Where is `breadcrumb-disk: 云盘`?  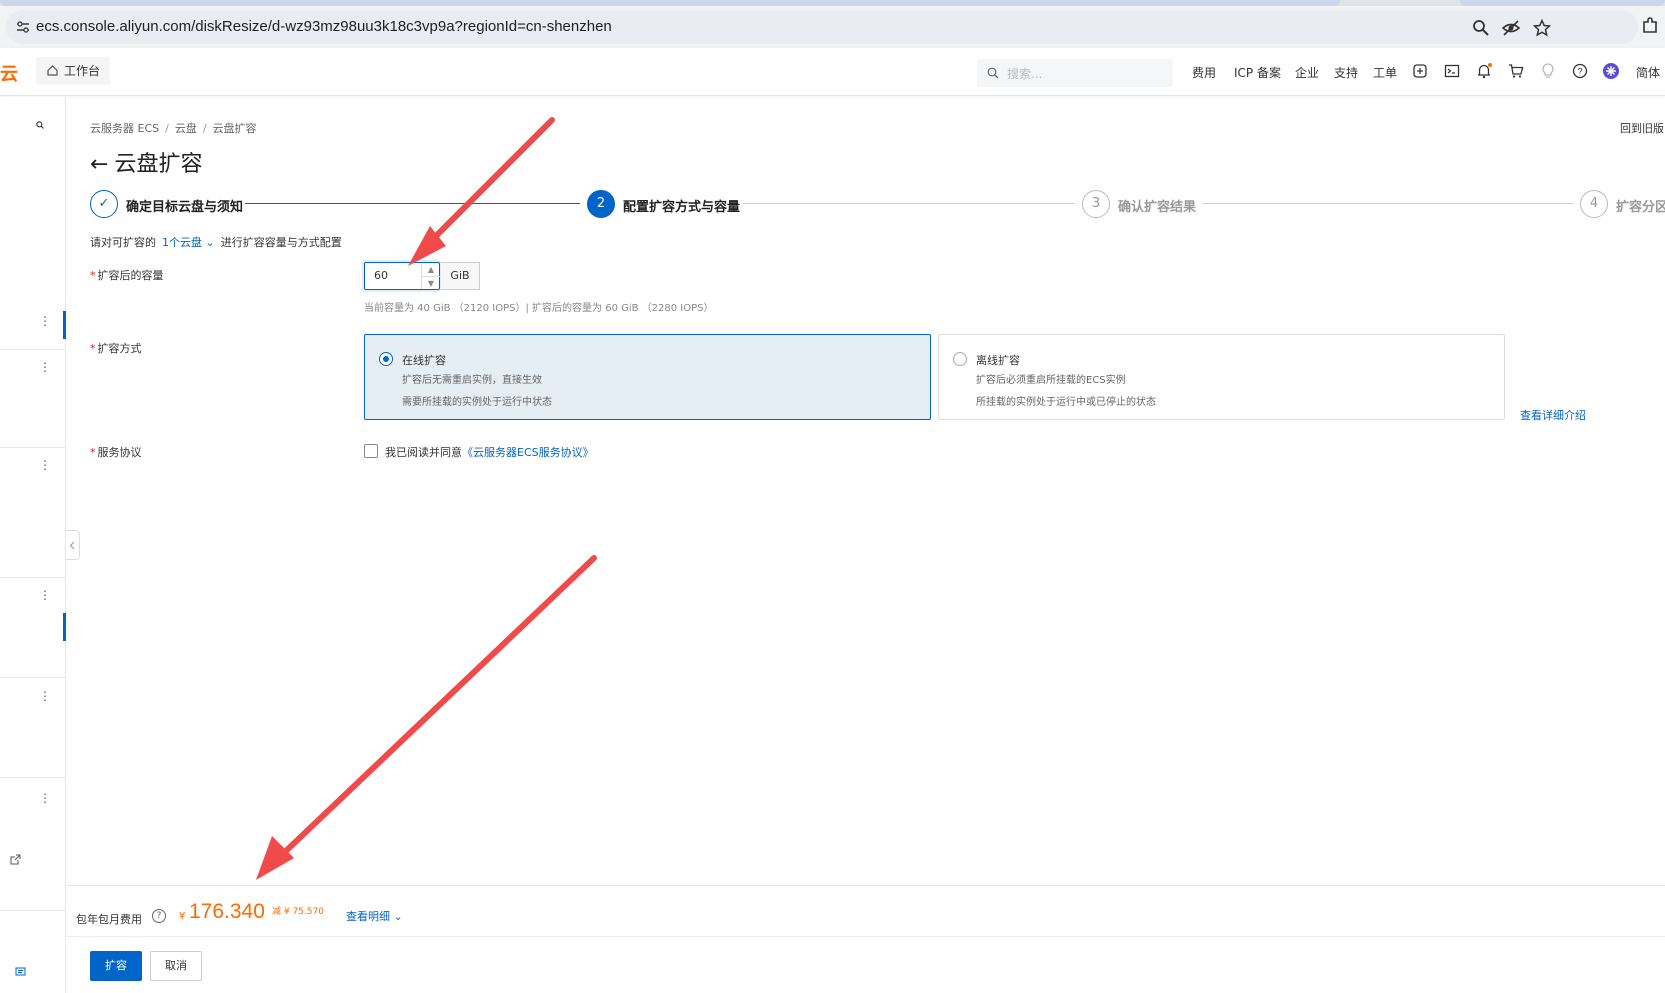 breadcrumb-disk: 云盘 is located at coordinates (186, 128).